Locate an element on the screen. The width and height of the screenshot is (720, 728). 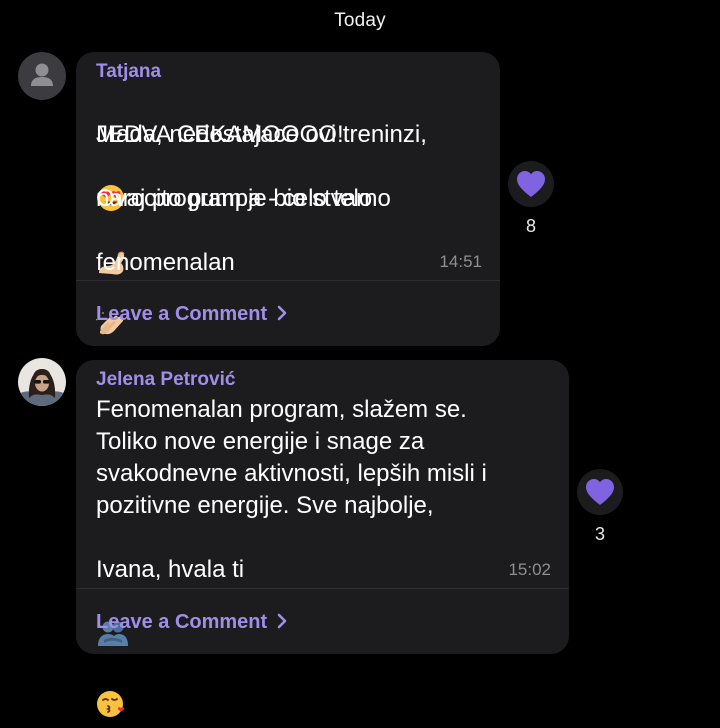
date-separator: Today is located at coordinates (360, 20).